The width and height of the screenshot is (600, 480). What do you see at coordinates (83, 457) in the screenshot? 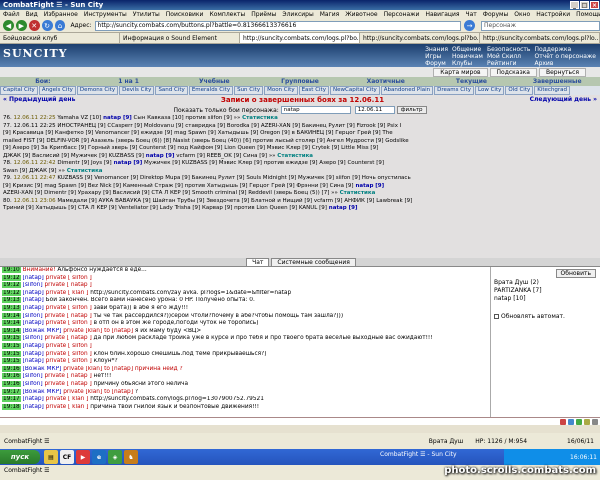
I see `media-icon: ▶` at bounding box center [83, 457].